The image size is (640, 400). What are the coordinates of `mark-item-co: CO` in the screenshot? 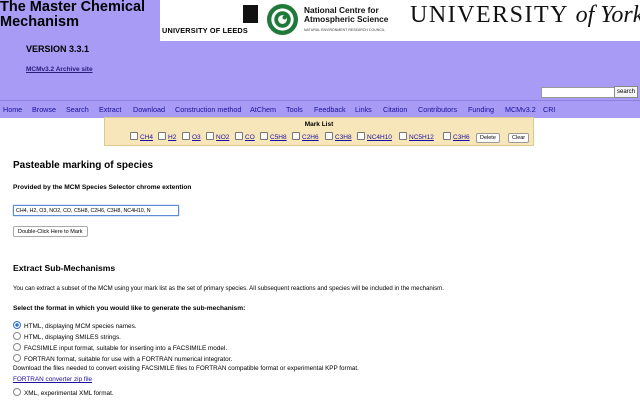 It's located at (245, 136).